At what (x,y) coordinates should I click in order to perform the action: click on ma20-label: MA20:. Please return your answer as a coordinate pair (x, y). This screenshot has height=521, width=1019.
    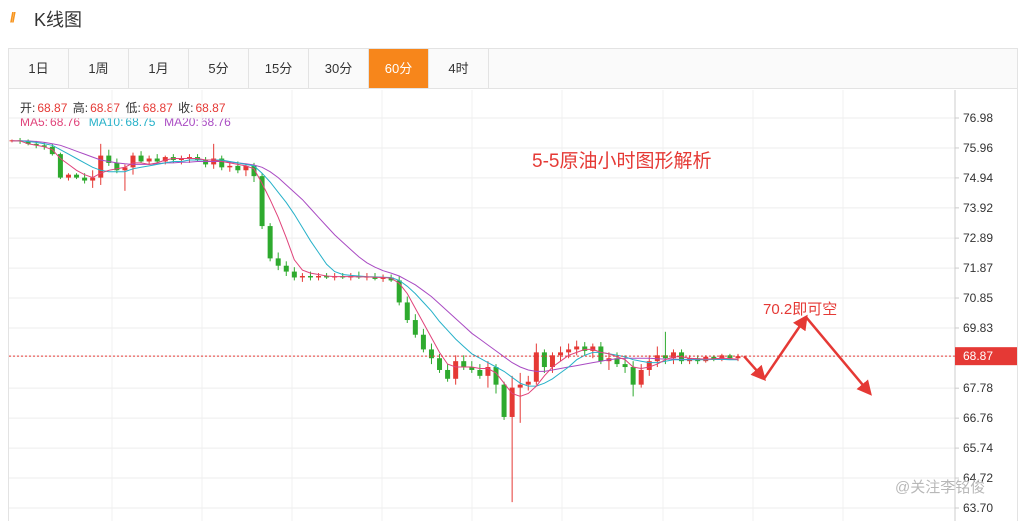
    Looking at the image, I should click on (181, 122).